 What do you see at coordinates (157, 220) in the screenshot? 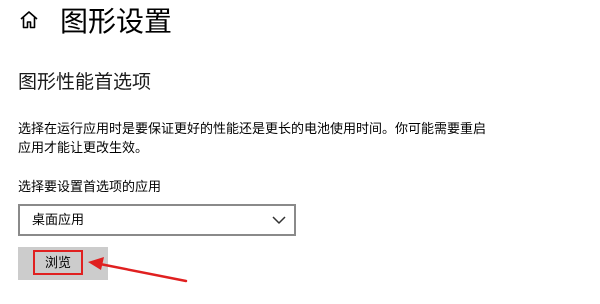
I see `app-type-dropdown: 桌面应用` at bounding box center [157, 220].